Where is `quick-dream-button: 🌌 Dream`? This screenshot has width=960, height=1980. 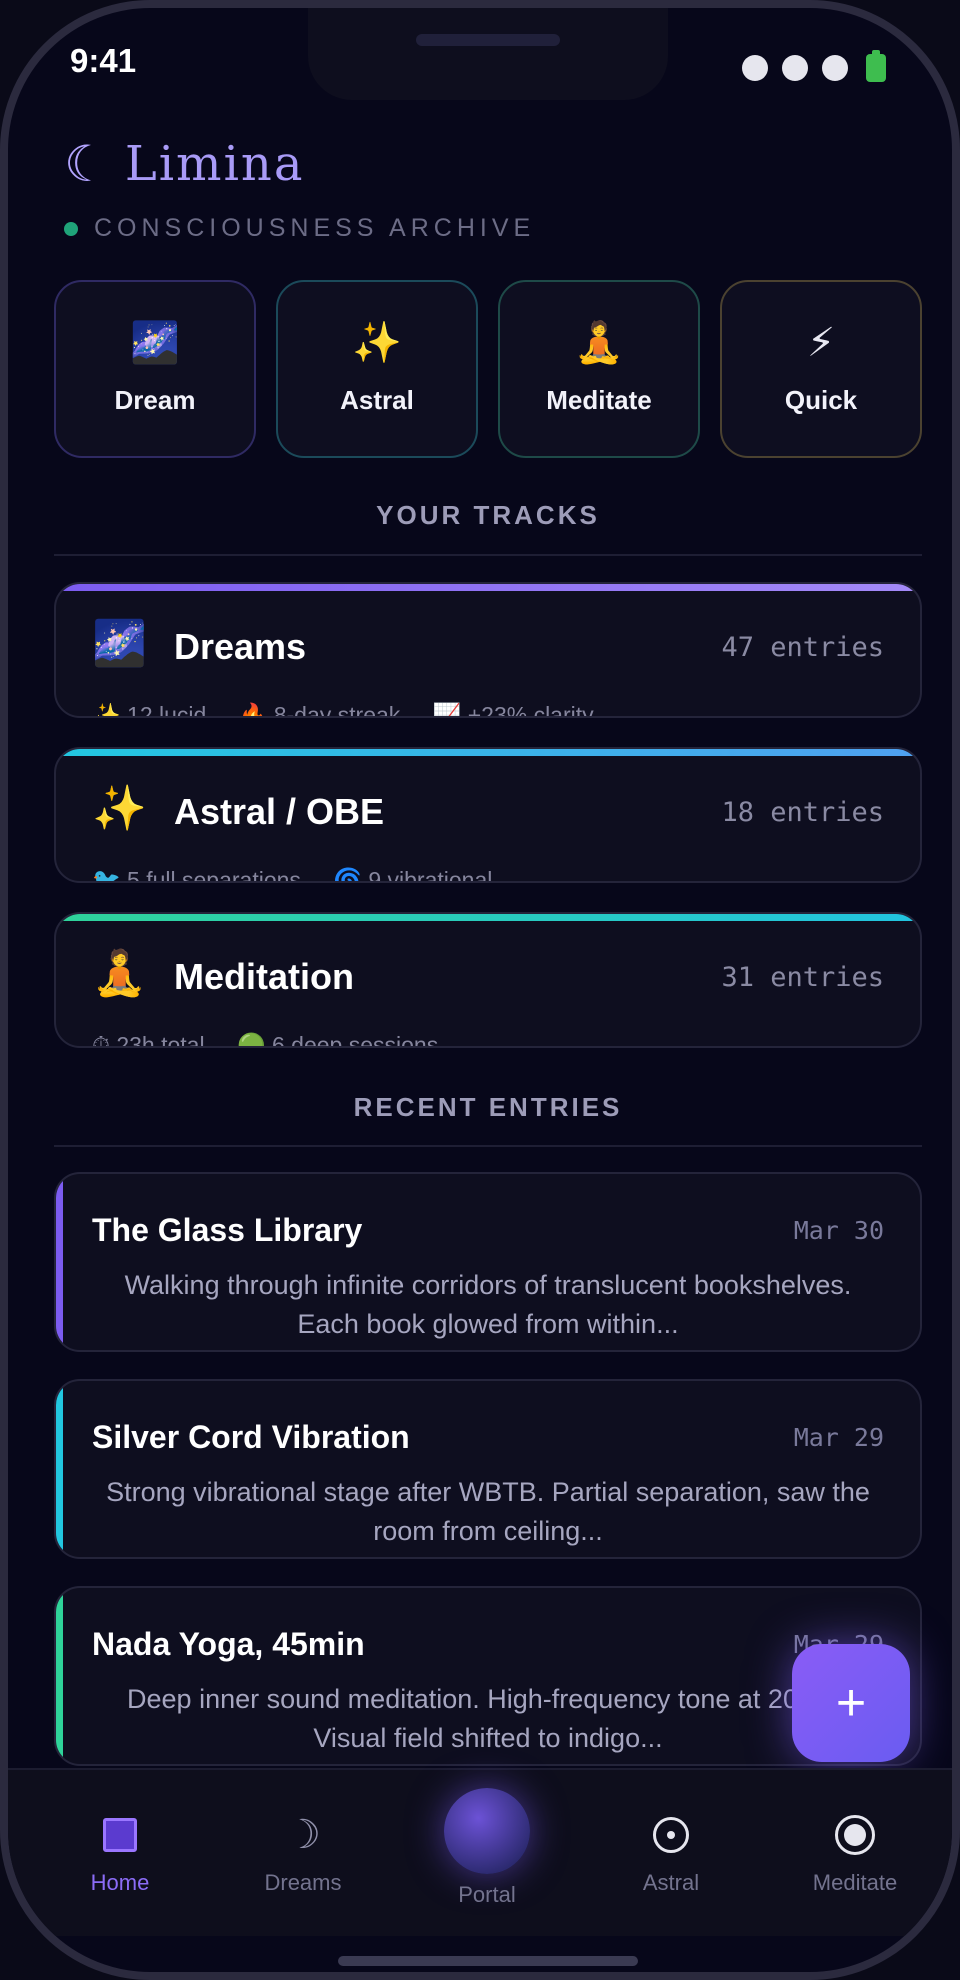
quick-dream-button: 🌌 Dream is located at coordinates (155, 369).